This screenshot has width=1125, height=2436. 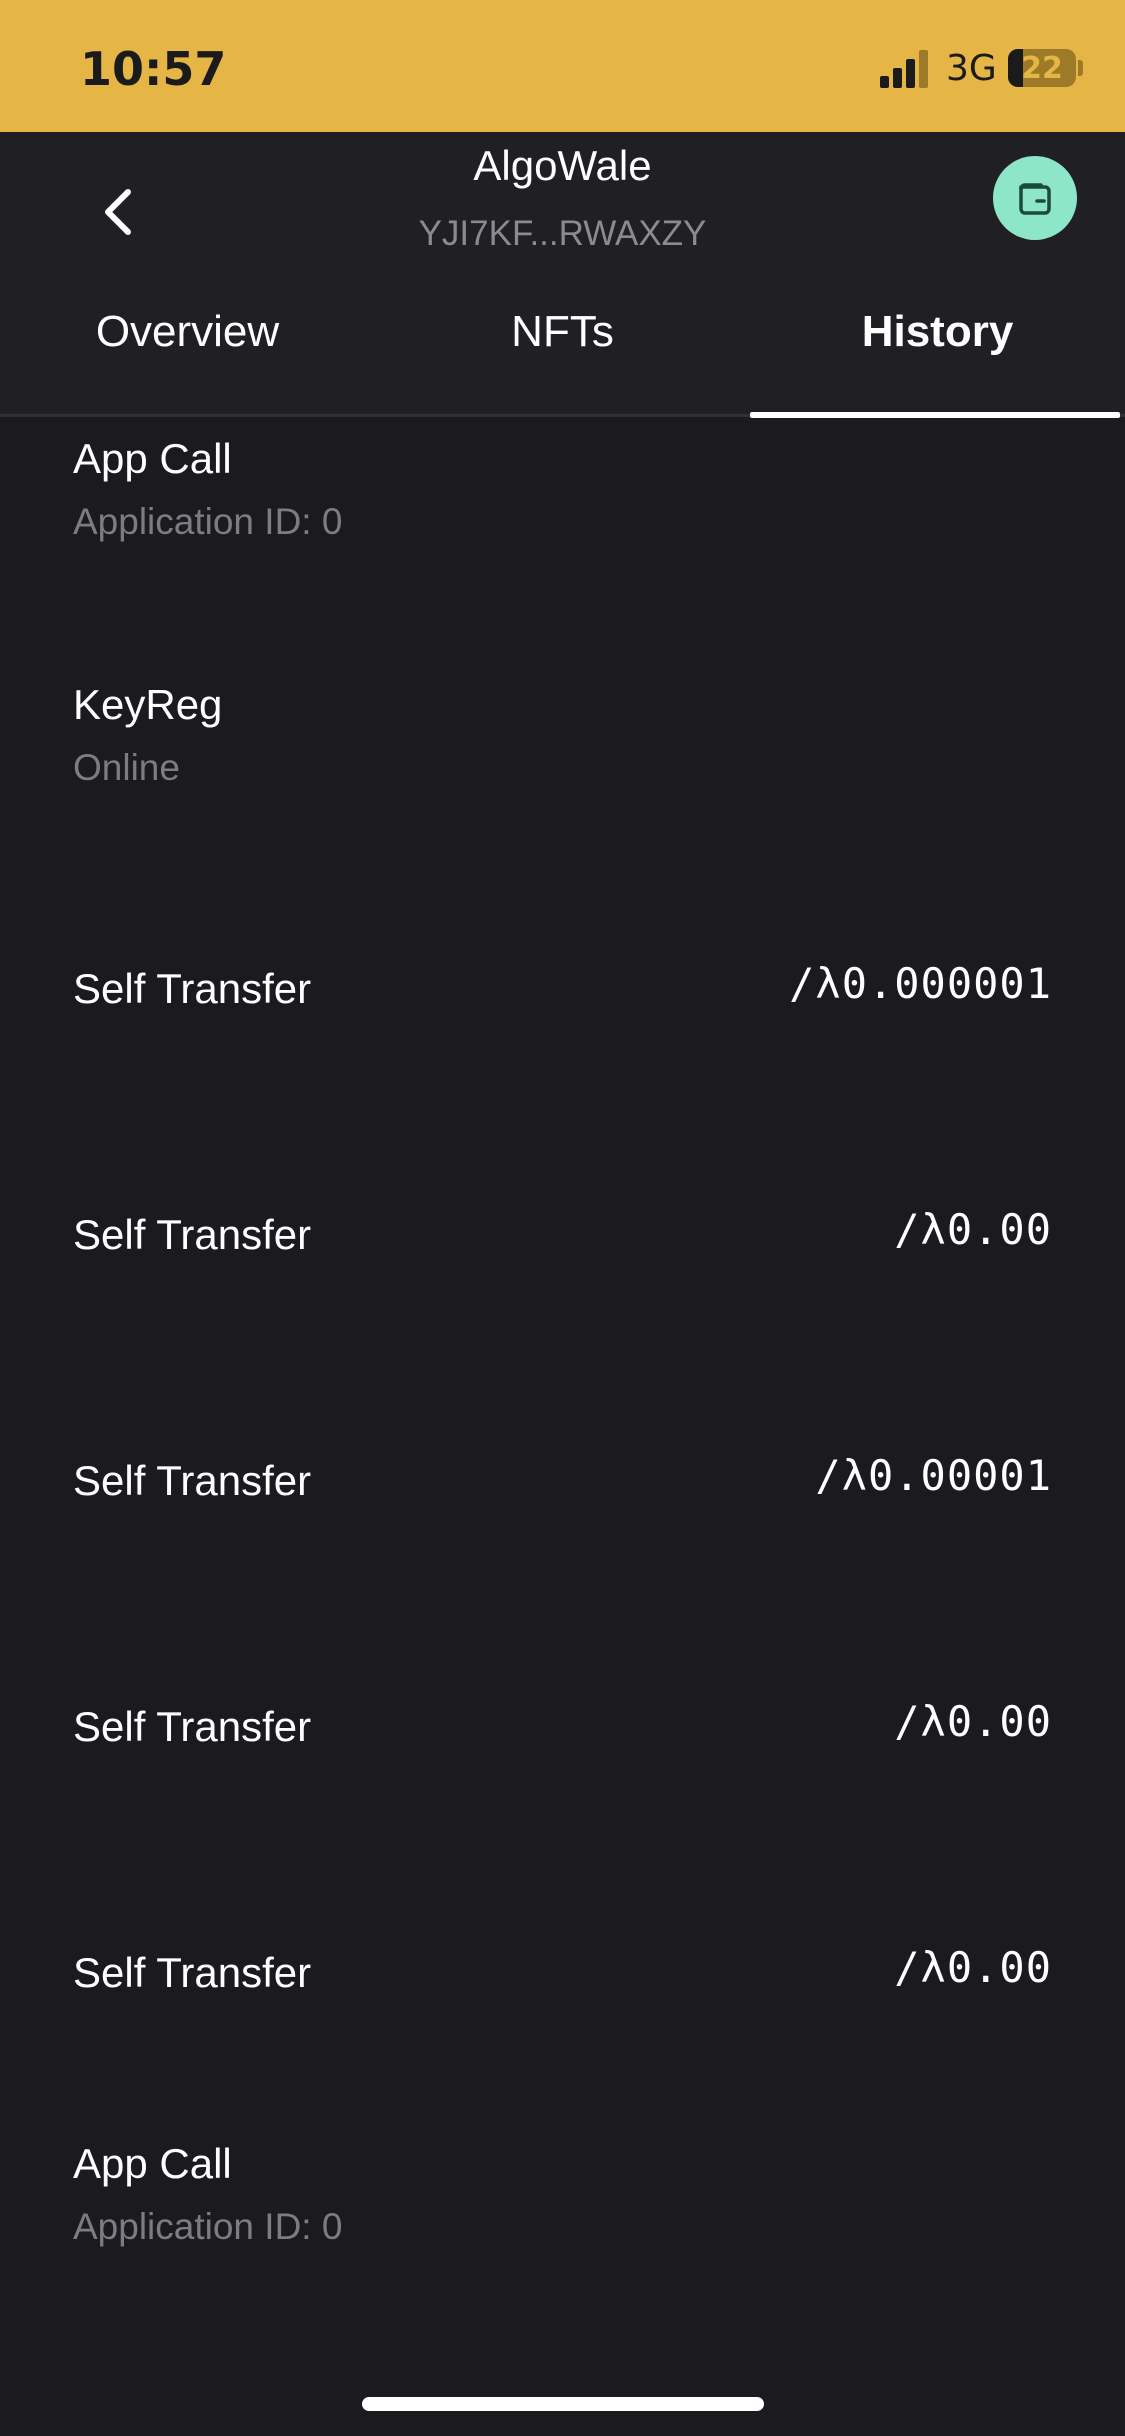 What do you see at coordinates (563, 2404) in the screenshot?
I see `home-indicator` at bounding box center [563, 2404].